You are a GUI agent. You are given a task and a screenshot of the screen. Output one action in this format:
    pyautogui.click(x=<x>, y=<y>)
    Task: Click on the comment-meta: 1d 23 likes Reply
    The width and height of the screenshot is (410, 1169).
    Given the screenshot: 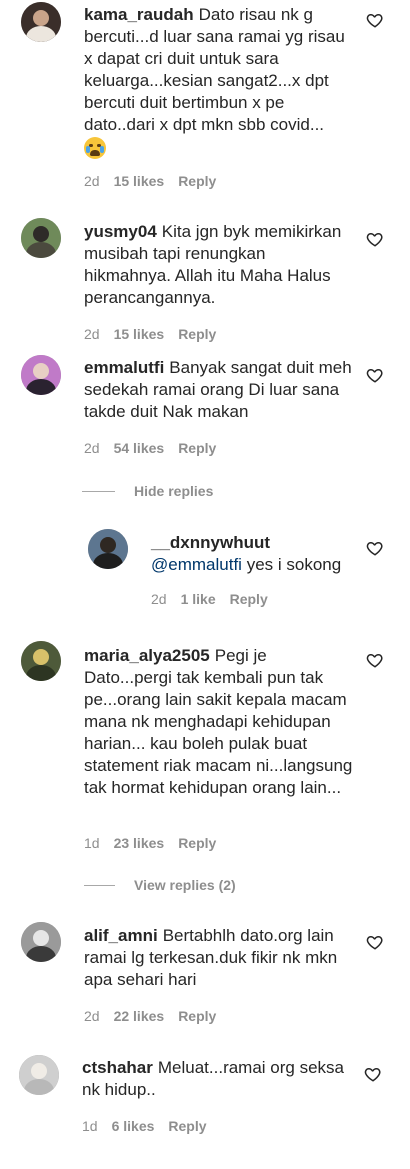 What is the action you would take?
    pyautogui.click(x=157, y=843)
    